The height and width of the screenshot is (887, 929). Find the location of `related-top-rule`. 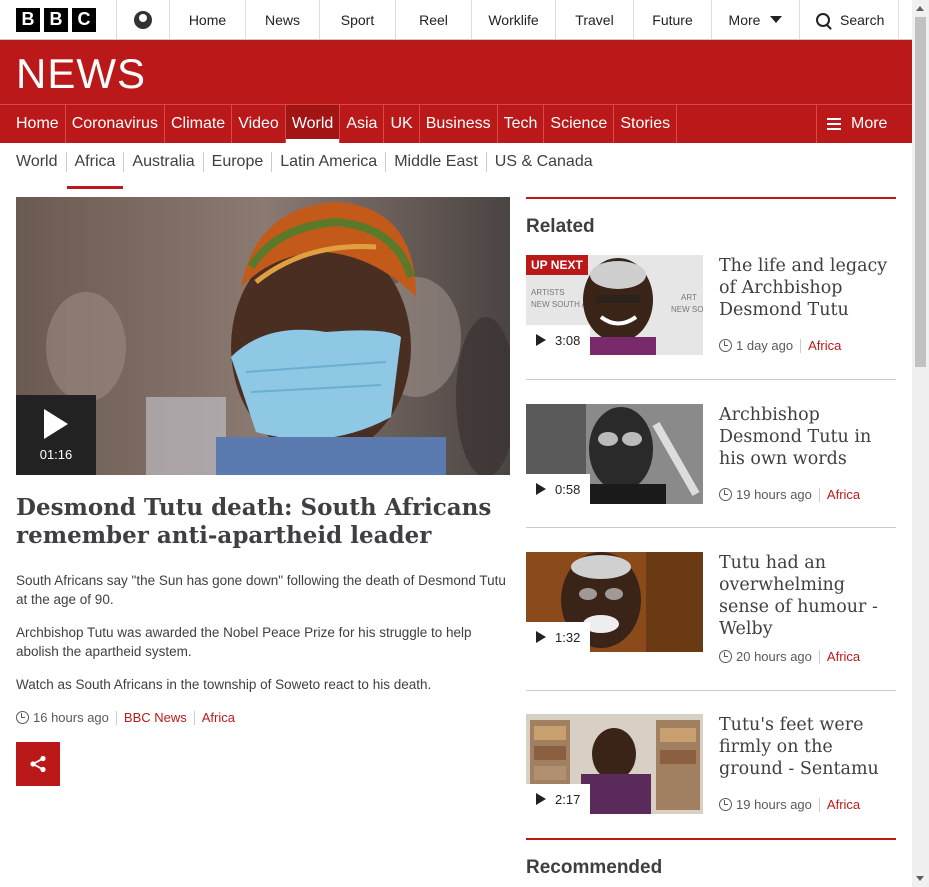

related-top-rule is located at coordinates (711, 198).